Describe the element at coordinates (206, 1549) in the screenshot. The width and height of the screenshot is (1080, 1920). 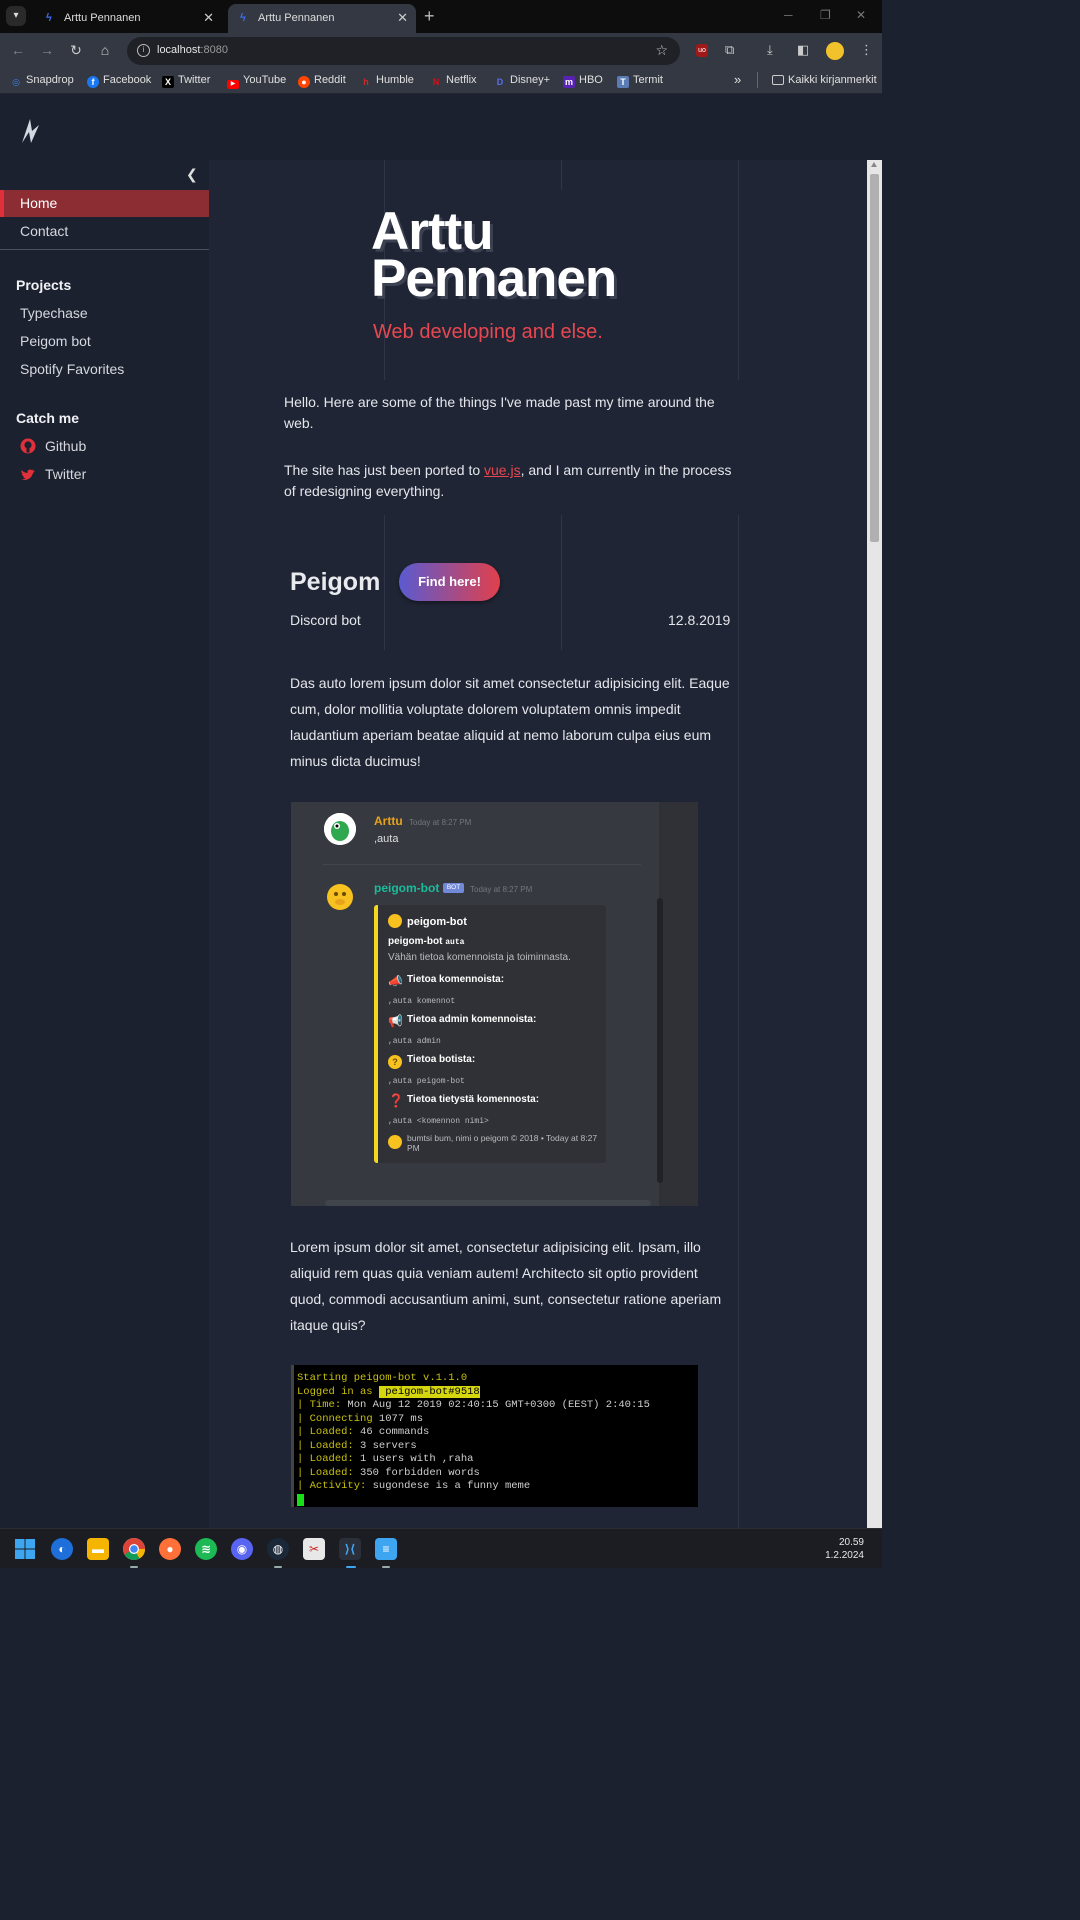
I see `spotify-icon: ≋` at that location.